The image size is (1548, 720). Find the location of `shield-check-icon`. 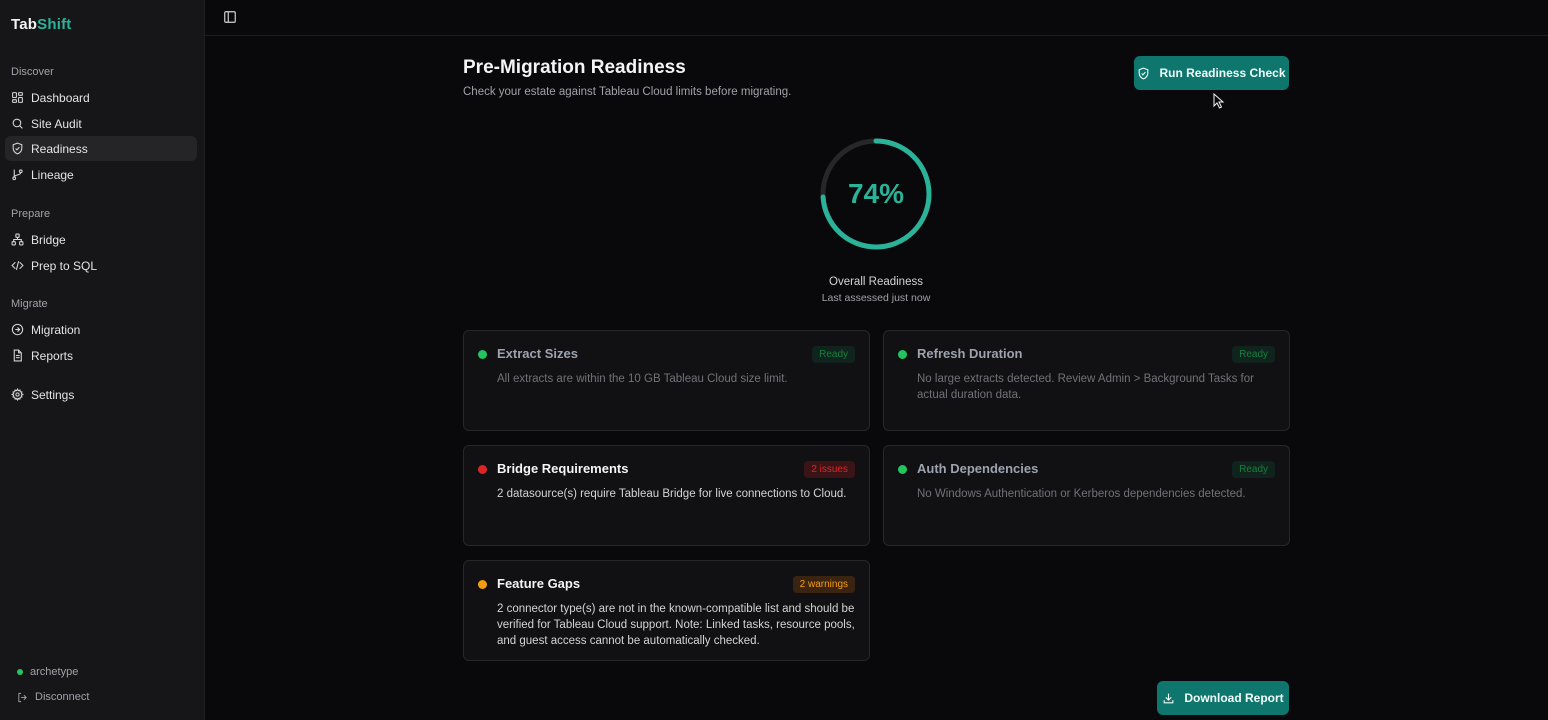

shield-check-icon is located at coordinates (17, 148).